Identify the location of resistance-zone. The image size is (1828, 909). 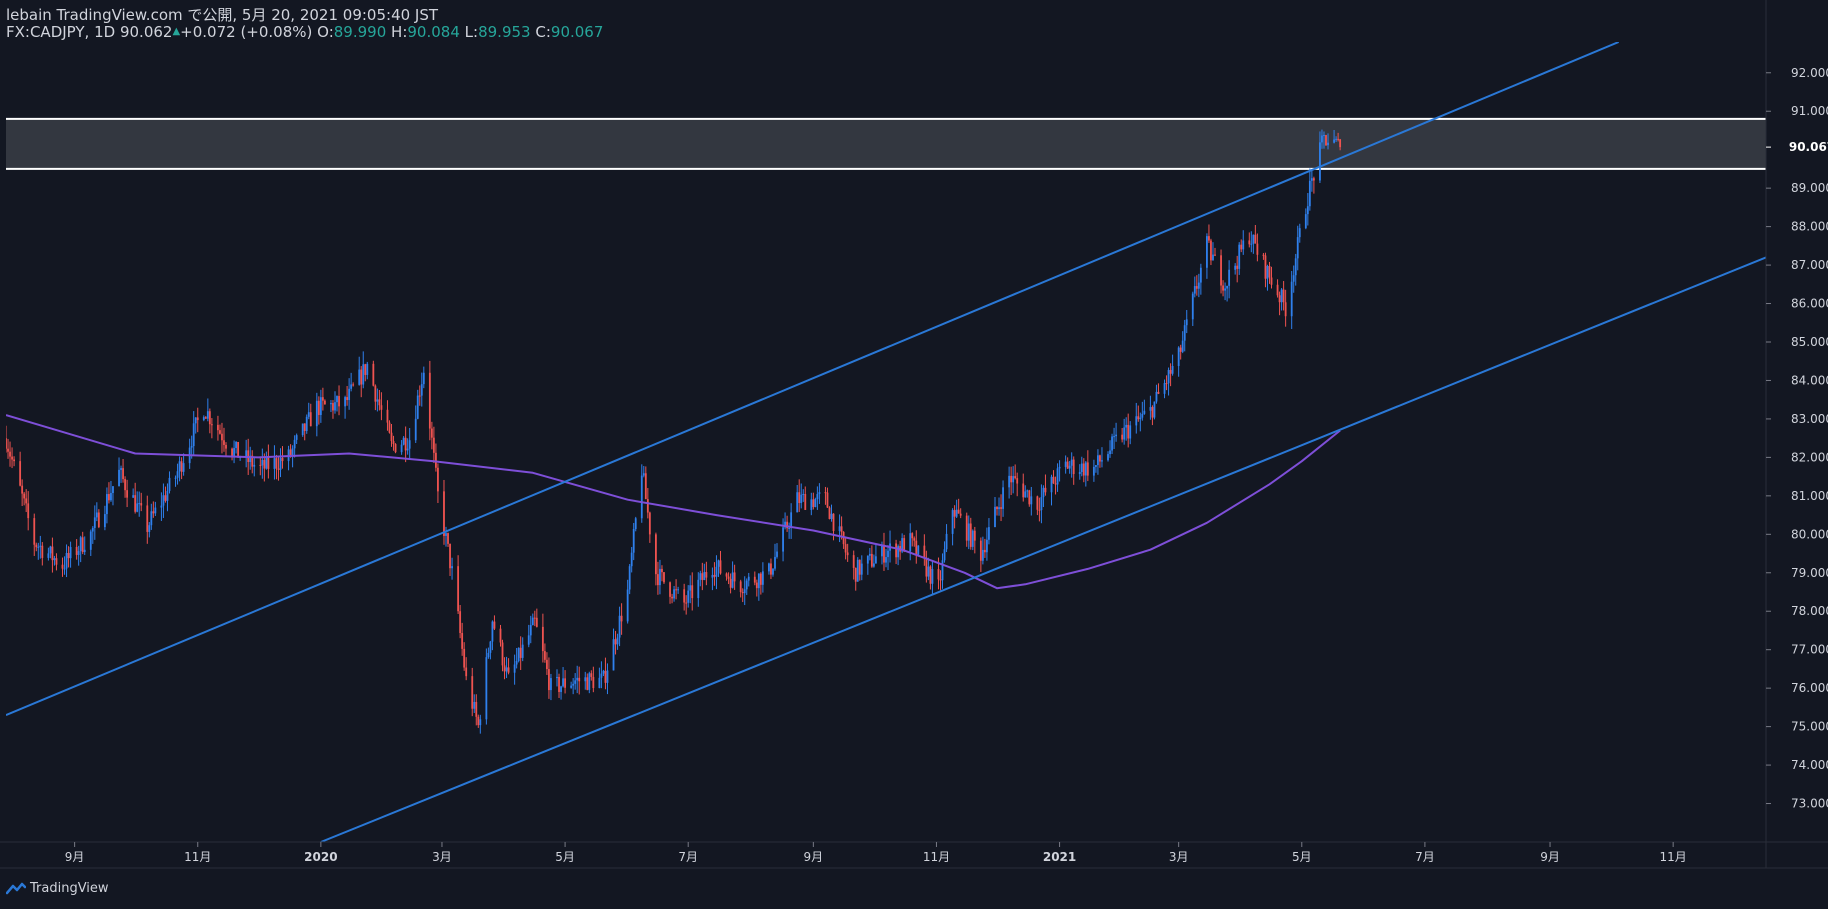
(886, 143).